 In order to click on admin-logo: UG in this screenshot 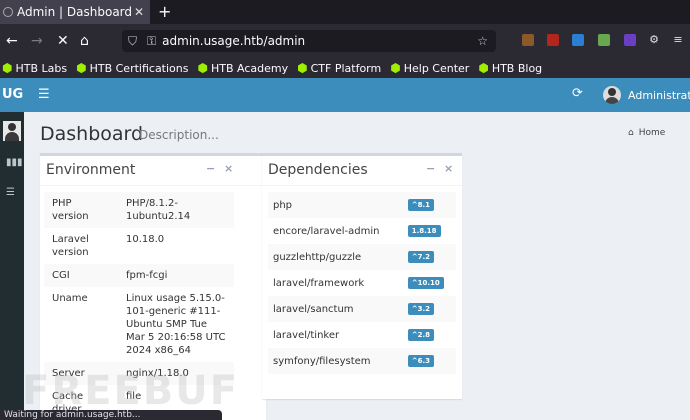, I will do `click(12, 94)`.